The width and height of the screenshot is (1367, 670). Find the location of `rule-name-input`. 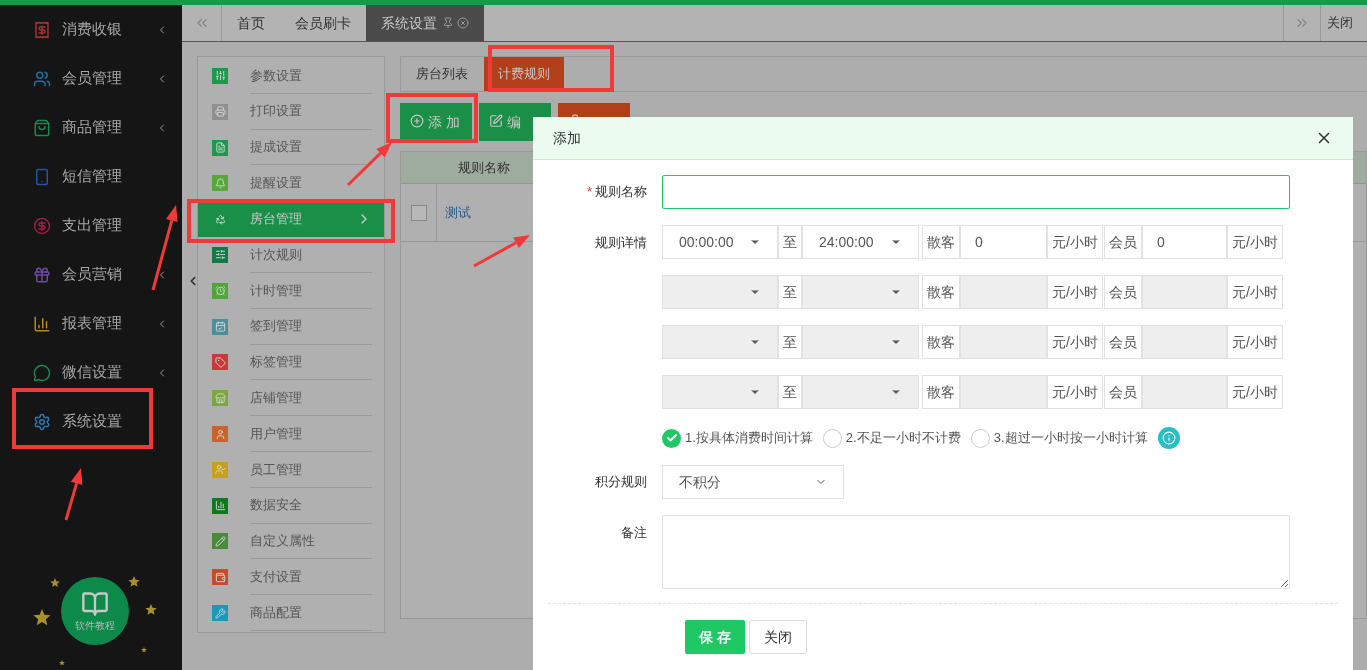

rule-name-input is located at coordinates (976, 192).